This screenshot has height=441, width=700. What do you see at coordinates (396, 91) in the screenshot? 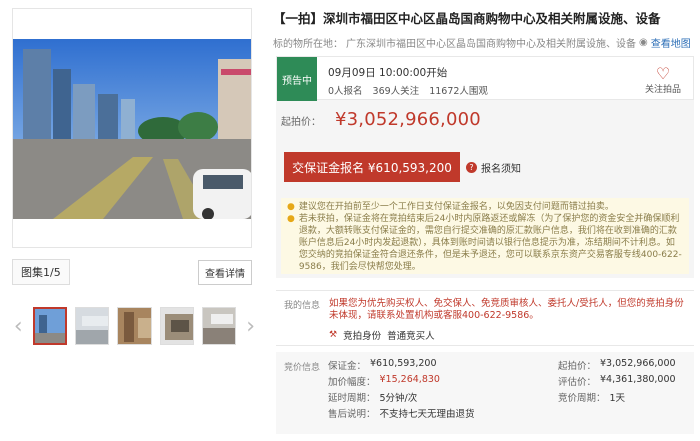
I see `follower-count: 369人关注` at bounding box center [396, 91].